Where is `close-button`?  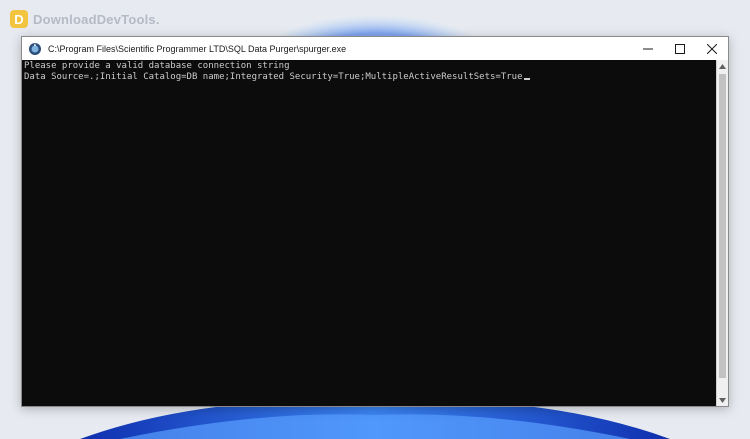
close-button is located at coordinates (712, 48).